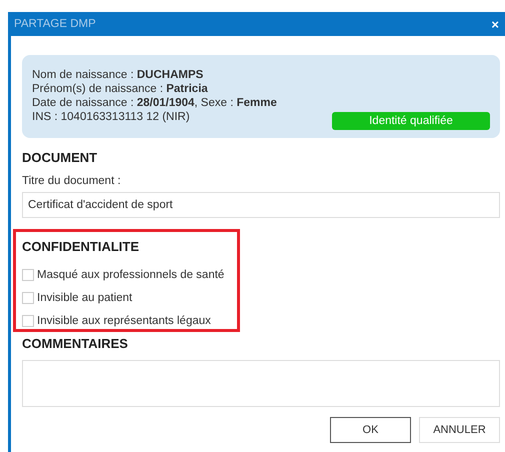 The image size is (505, 452). What do you see at coordinates (111, 117) in the screenshot?
I see `patient-detail: INS : 1040163313113 12 (NIR)` at bounding box center [111, 117].